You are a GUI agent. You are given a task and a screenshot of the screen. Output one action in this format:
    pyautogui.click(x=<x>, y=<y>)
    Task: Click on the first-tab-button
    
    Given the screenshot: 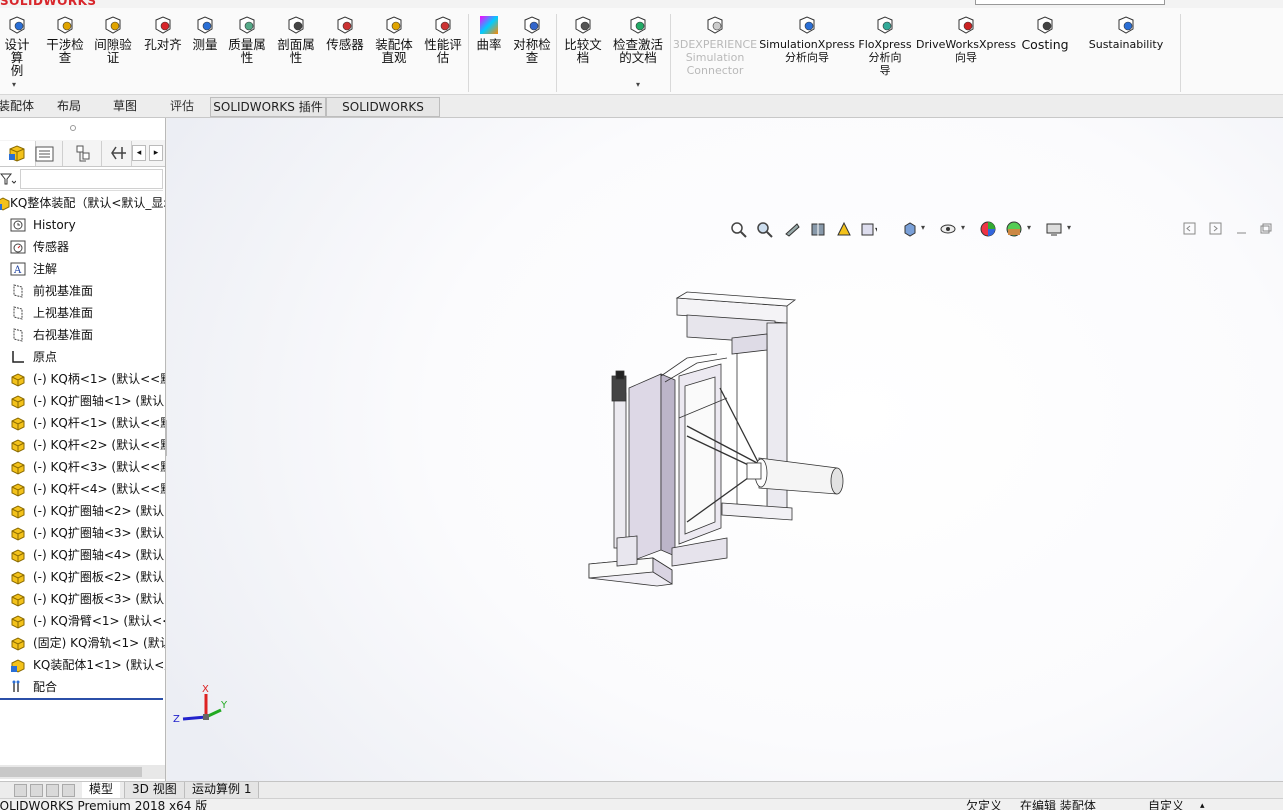 What is the action you would take?
    pyautogui.click(x=20, y=790)
    